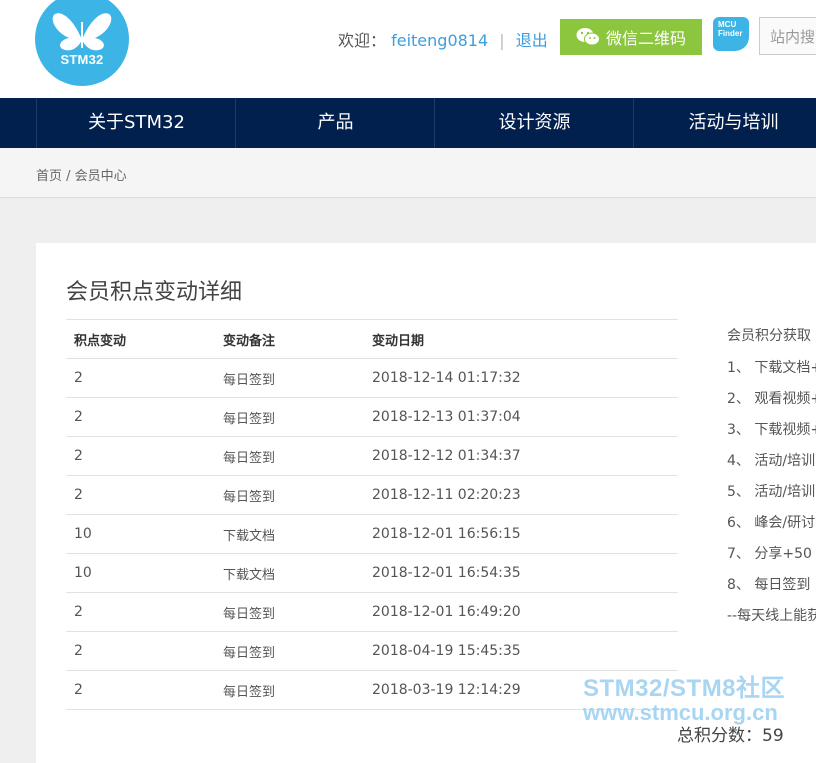 This screenshot has height=763, width=816. I want to click on username-link: feiteng0814, so click(439, 40).